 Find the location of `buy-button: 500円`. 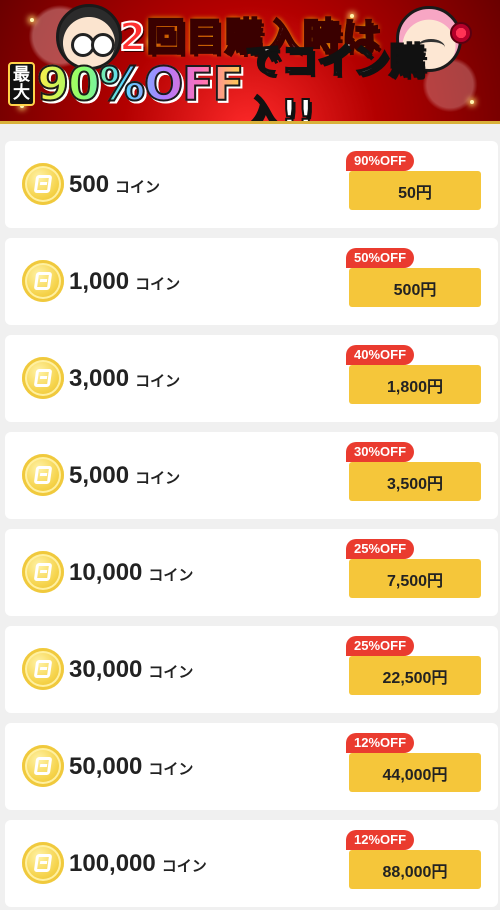

buy-button: 500円 is located at coordinates (415, 287).